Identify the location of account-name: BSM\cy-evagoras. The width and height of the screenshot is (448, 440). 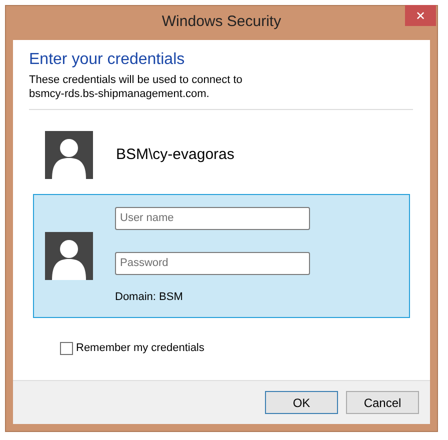
(175, 154).